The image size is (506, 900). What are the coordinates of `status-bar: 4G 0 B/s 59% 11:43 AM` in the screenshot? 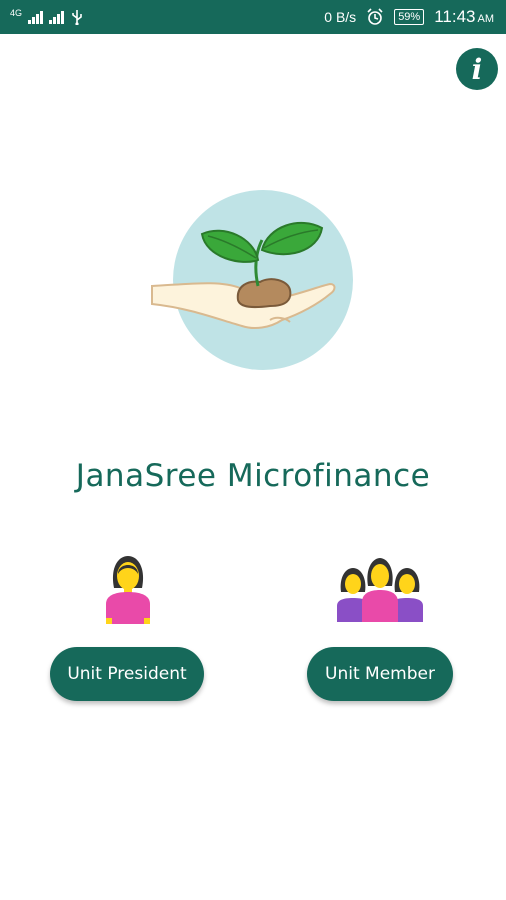 It's located at (253, 17).